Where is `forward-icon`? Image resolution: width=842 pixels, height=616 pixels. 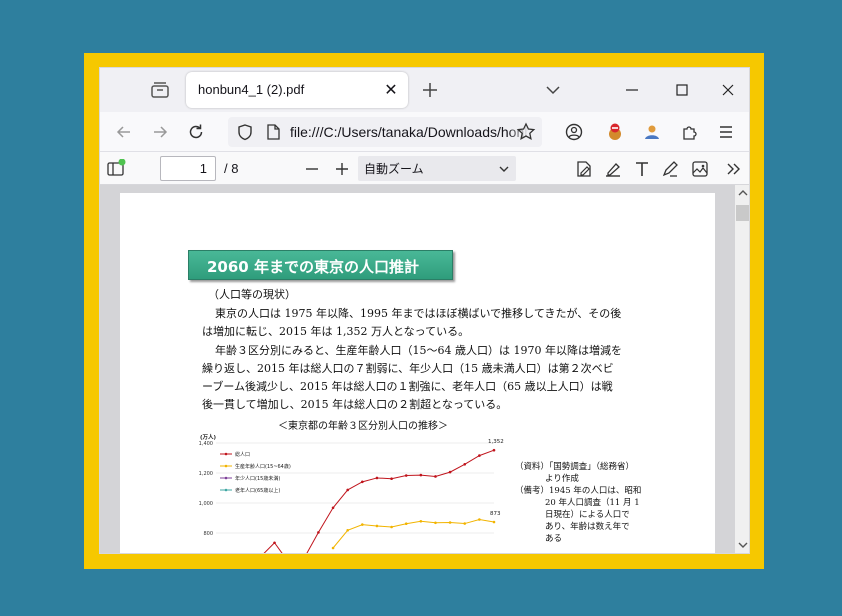
forward-icon is located at coordinates (160, 132).